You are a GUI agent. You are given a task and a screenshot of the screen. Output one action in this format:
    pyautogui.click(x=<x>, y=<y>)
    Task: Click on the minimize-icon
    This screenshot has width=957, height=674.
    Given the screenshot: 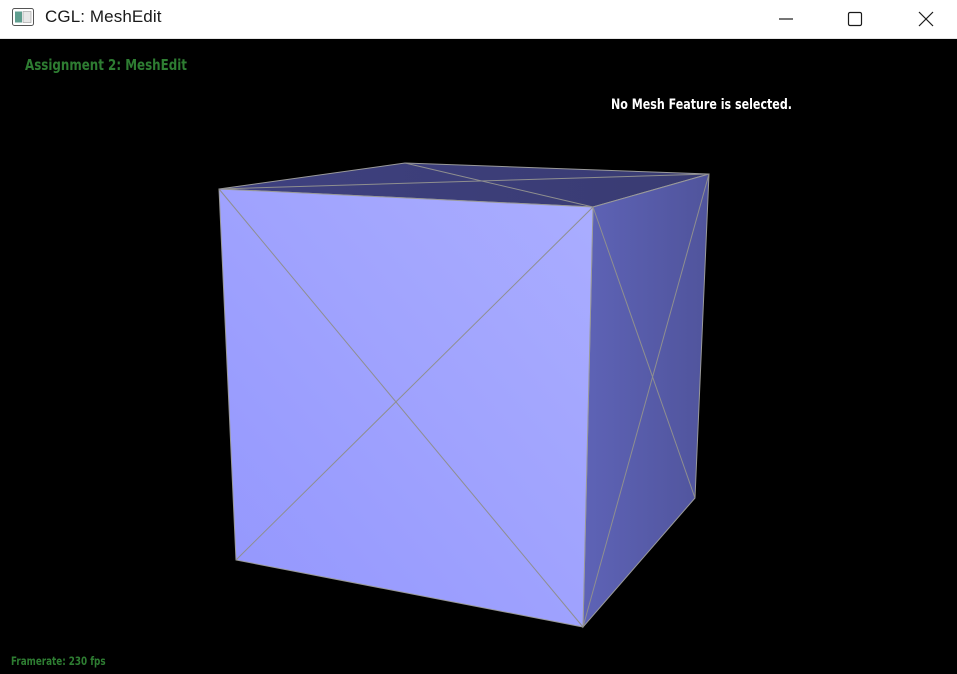 What is the action you would take?
    pyautogui.click(x=786, y=19)
    